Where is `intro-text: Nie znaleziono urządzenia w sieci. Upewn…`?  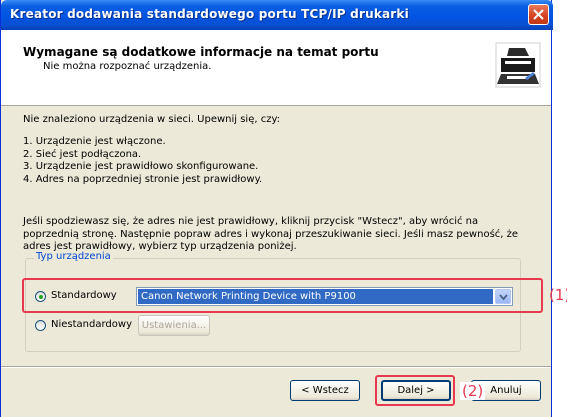
intro-text: Nie znaleziono urządzenia w sieci. Upewn… is located at coordinates (152, 119).